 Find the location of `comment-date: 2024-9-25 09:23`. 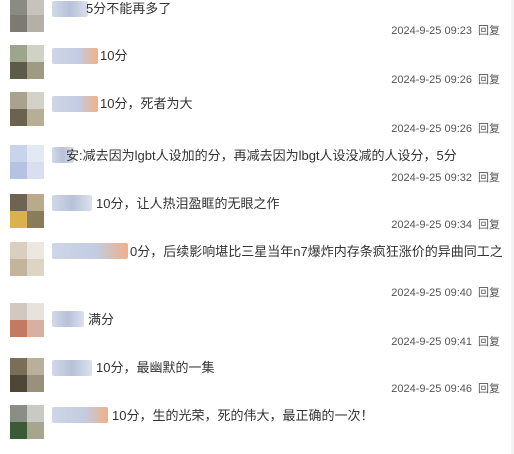

comment-date: 2024-9-25 09:23 is located at coordinates (431, 31).